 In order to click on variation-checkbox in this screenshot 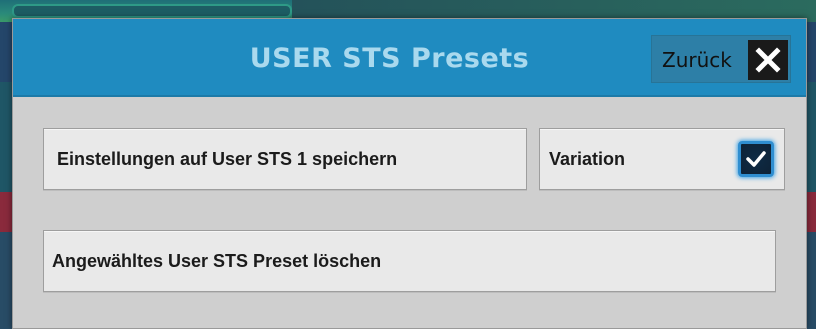, I will do `click(756, 159)`.